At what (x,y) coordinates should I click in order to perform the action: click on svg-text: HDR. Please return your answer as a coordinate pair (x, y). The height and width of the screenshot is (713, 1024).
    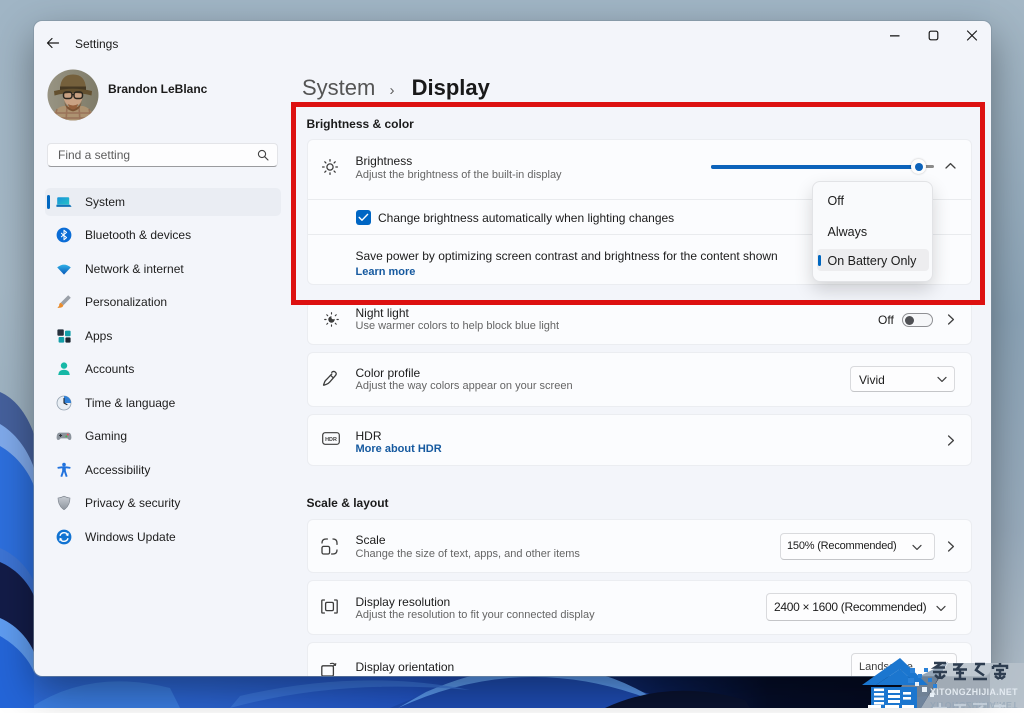
    Looking at the image, I should click on (331, 440).